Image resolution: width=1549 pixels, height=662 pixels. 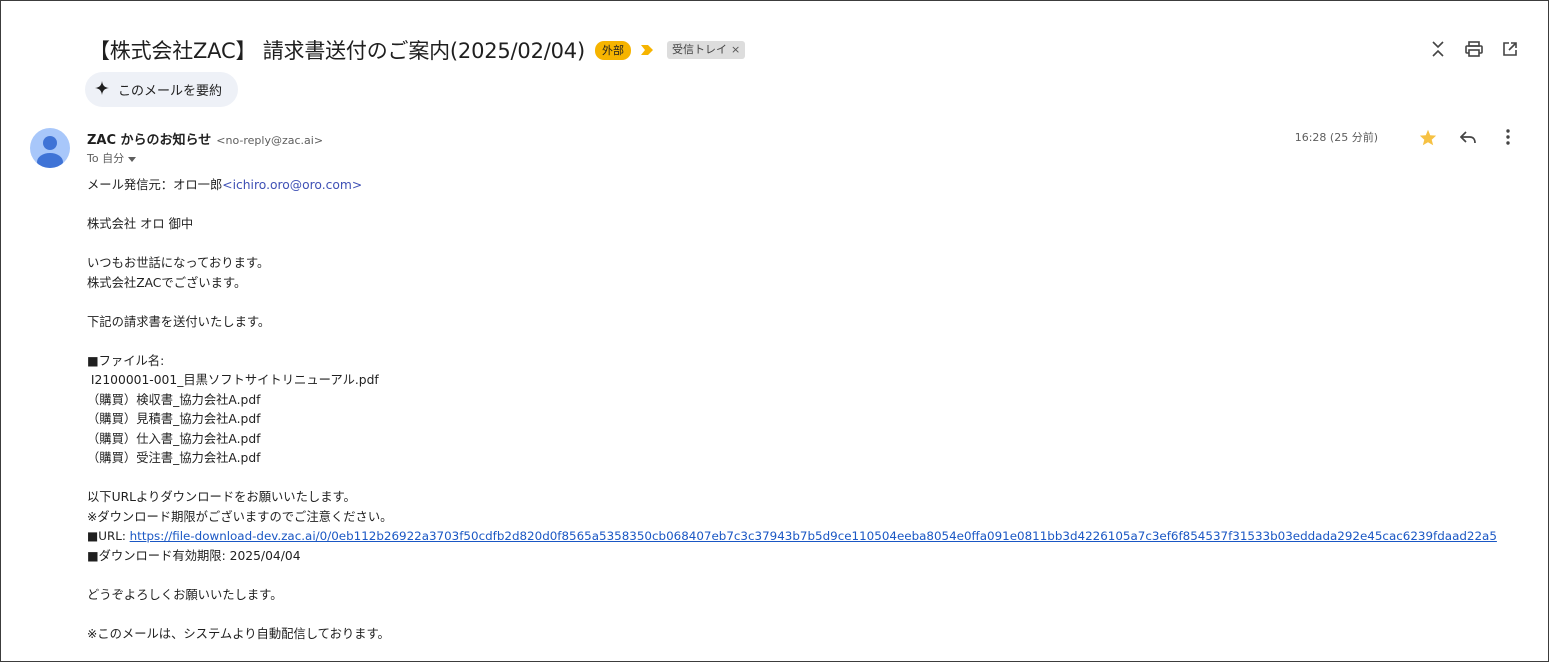 What do you see at coordinates (612, 50) in the screenshot?
I see `external-badge: 外部` at bounding box center [612, 50].